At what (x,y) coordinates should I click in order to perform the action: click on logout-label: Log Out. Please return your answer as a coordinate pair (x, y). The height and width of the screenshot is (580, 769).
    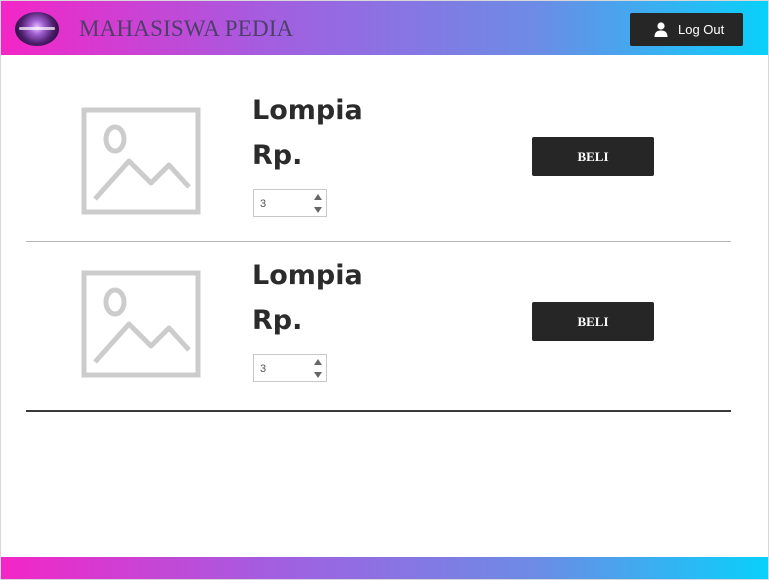
    Looking at the image, I should click on (701, 29).